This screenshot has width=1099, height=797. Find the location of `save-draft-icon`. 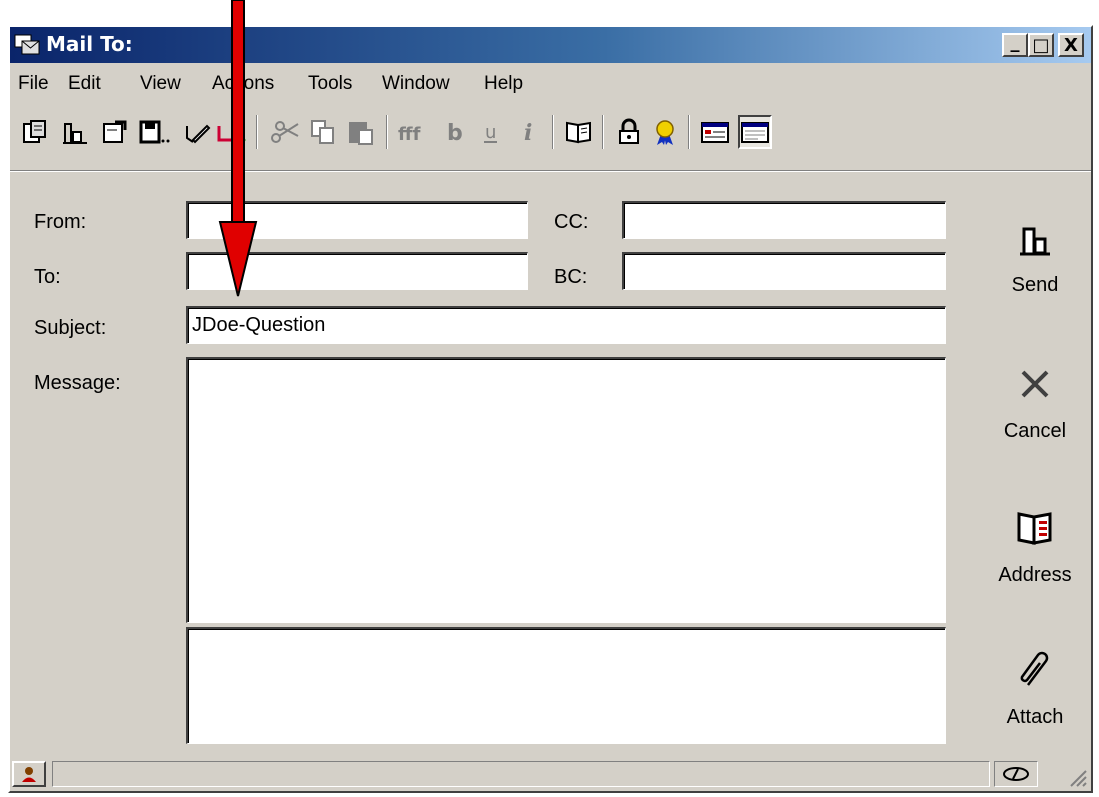

save-draft-icon is located at coordinates (155, 132).